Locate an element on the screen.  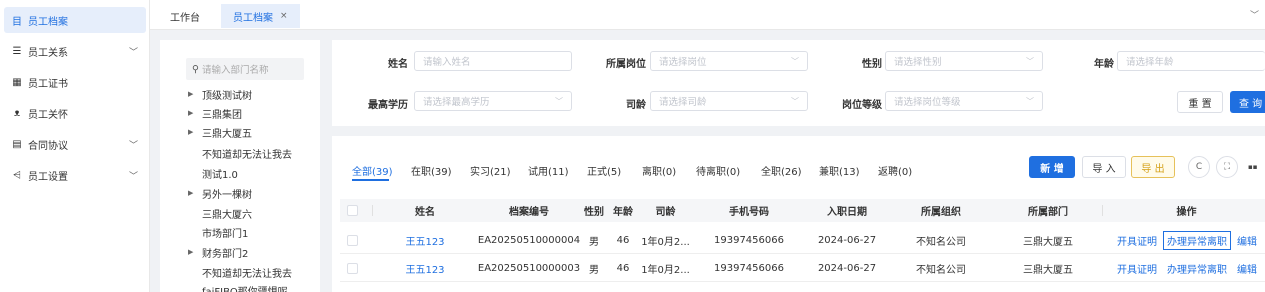
tenure-label: 司龄 is located at coordinates (636, 105).